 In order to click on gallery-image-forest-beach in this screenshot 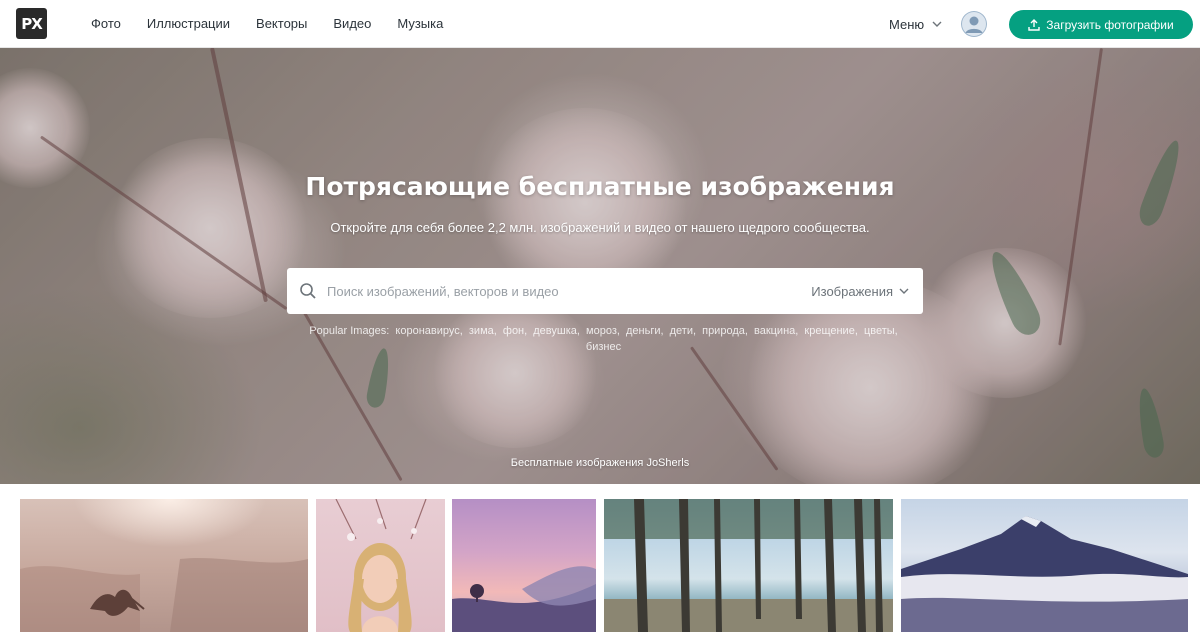, I will do `click(748, 565)`.